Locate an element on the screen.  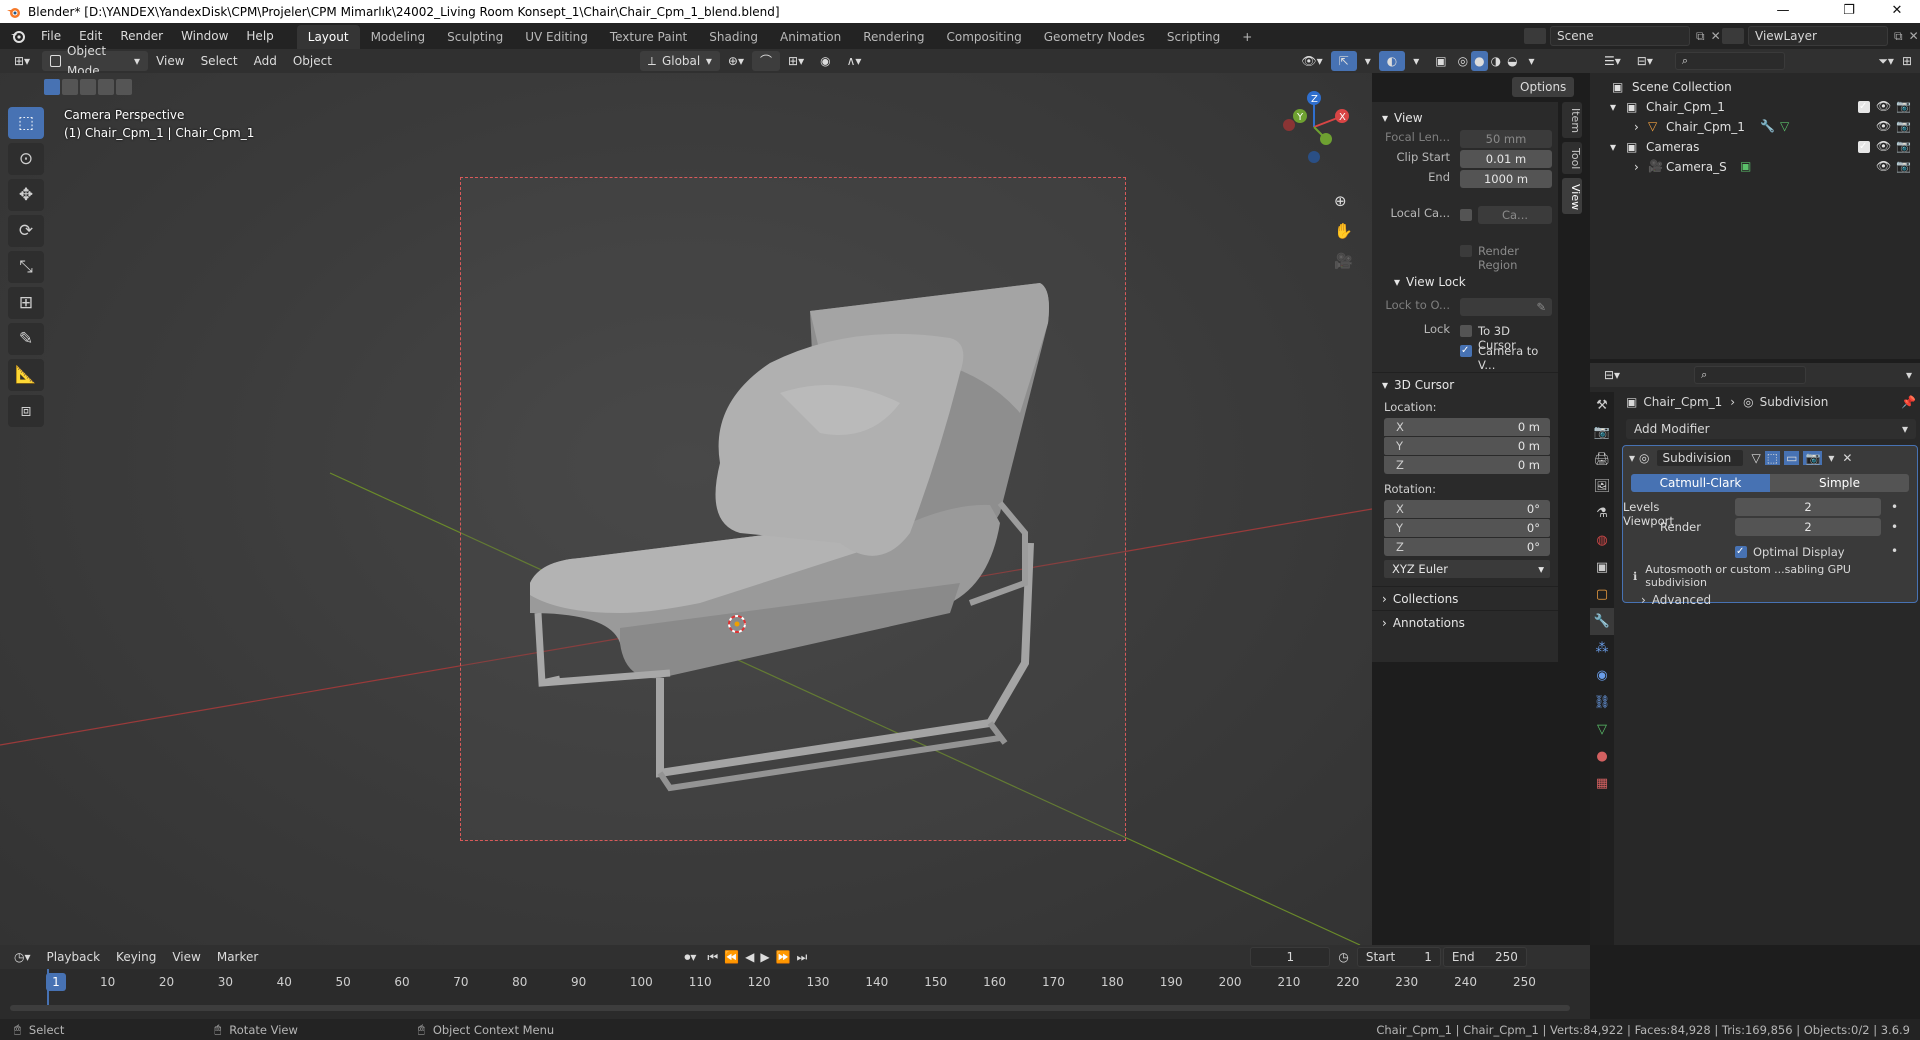
tab-scripting: Scripting is located at coordinates (1193, 37).